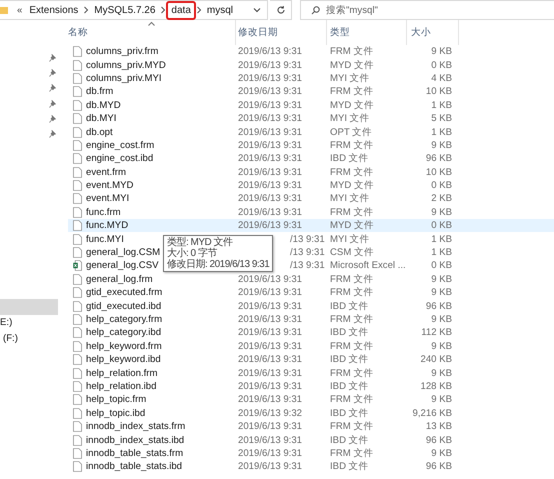  Describe the element at coordinates (124, 78) in the screenshot. I see `file-name: columns_priv.MYI` at that location.